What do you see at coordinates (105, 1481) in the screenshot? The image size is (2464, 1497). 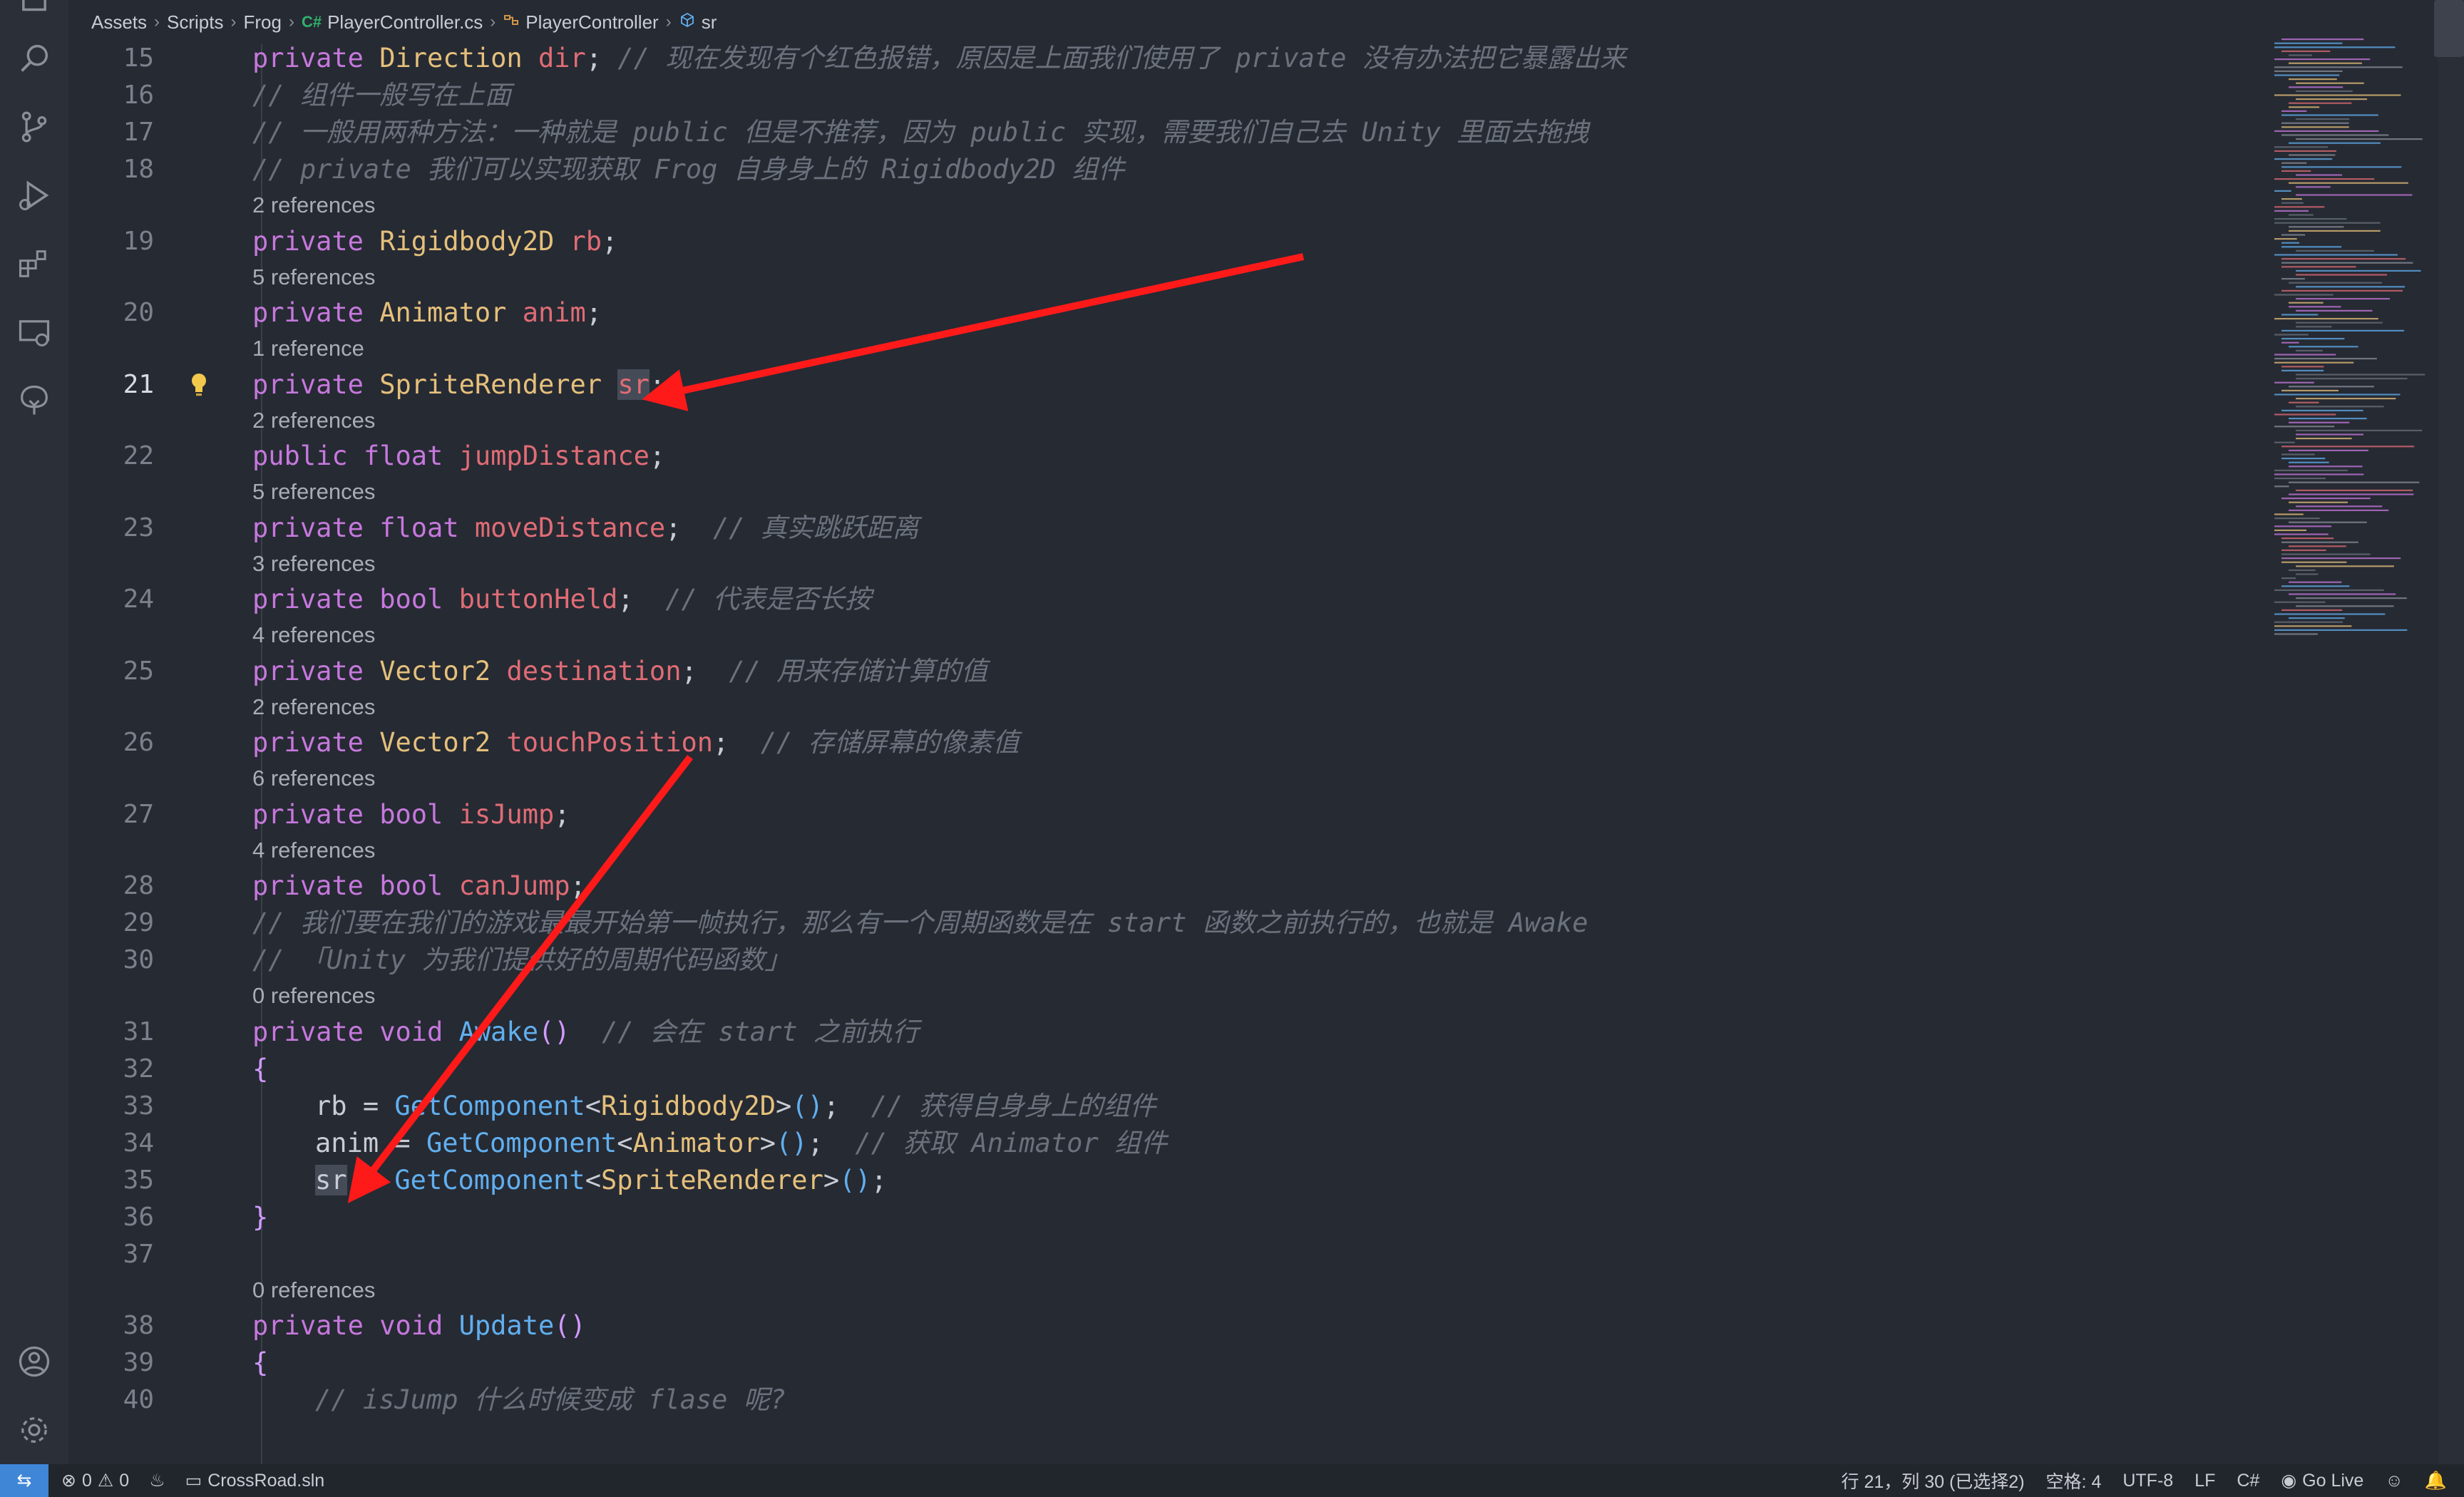 I see `warning-icon: ⚠` at bounding box center [105, 1481].